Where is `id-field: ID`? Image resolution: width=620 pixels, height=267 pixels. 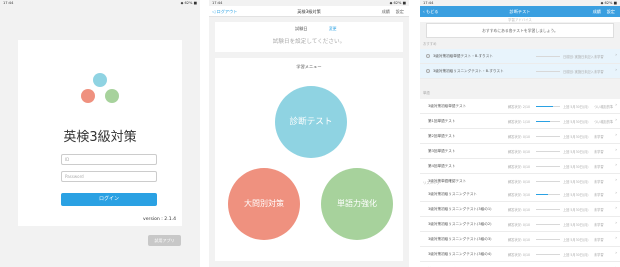 id-field: ID is located at coordinates (109, 159).